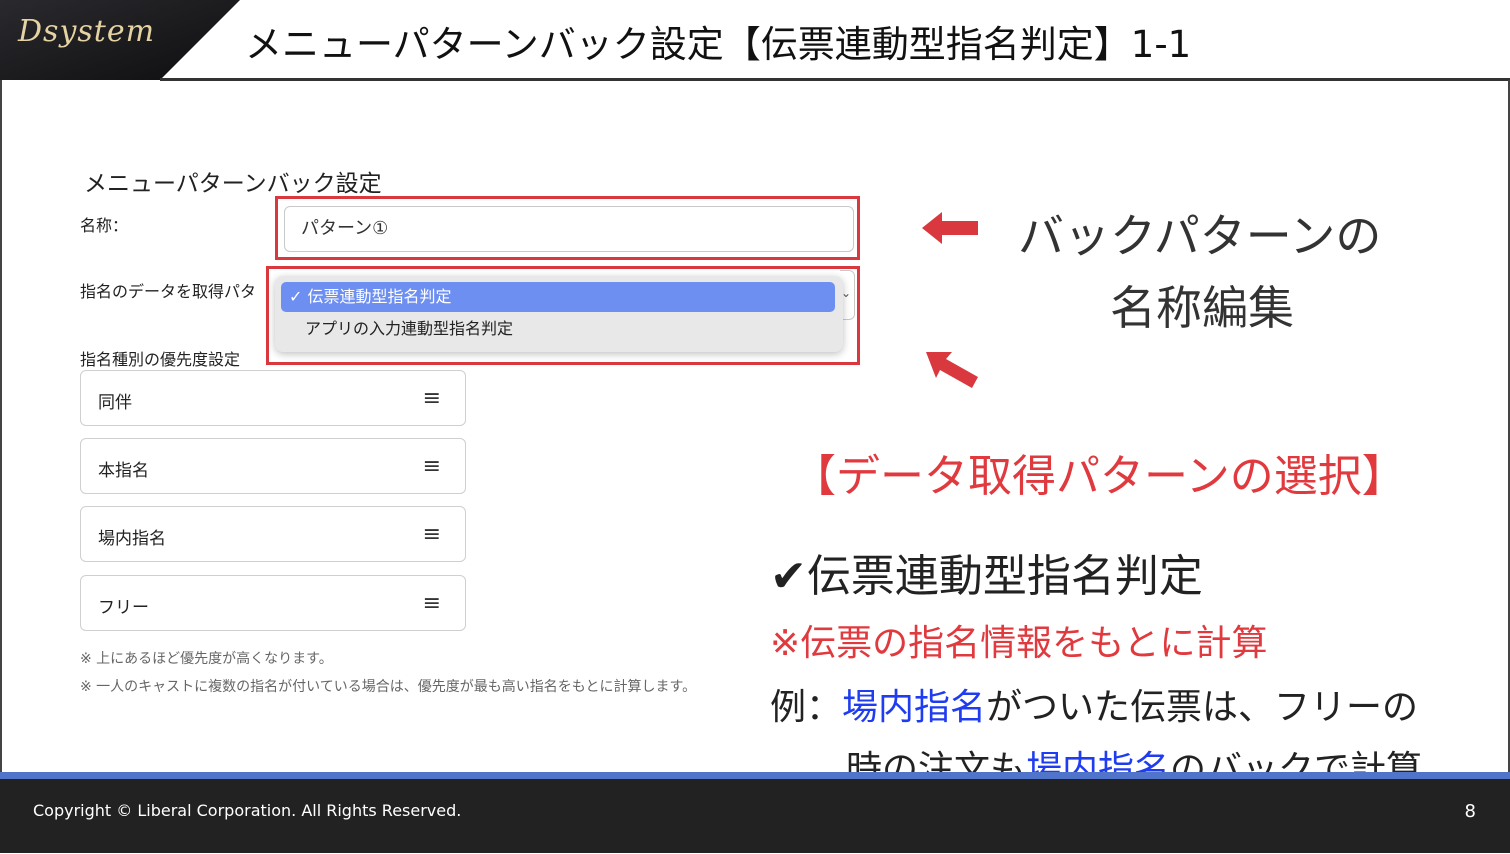 Image resolution: width=1510 pixels, height=854 pixels. I want to click on priority-item-label: 本指名, so click(123, 471).